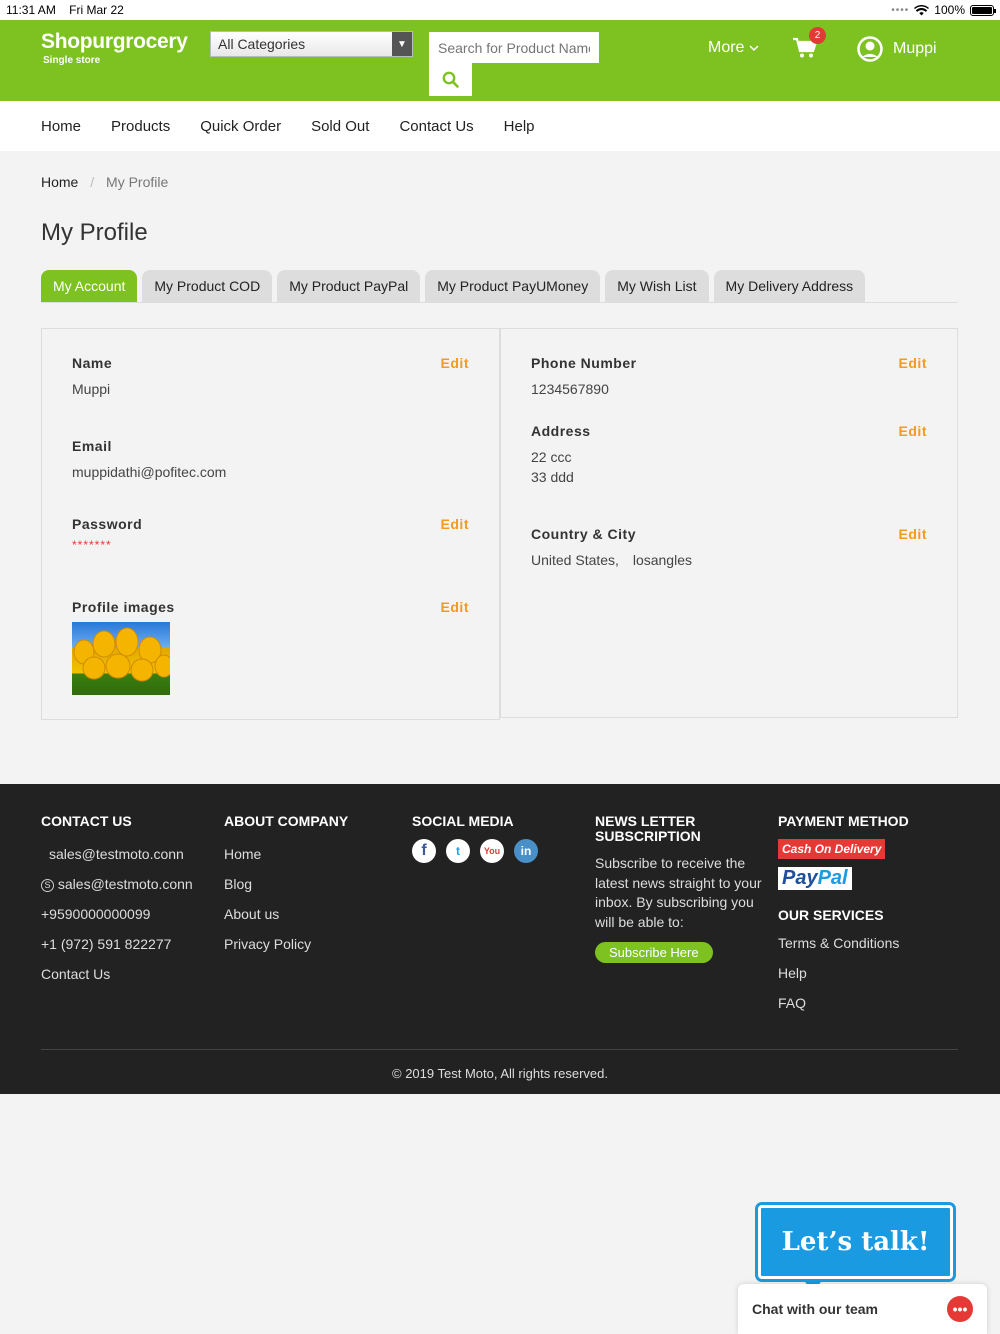 This screenshot has width=1000, height=1334. What do you see at coordinates (831, 915) in the screenshot?
I see `footer-services-title: OUR SERVICES` at bounding box center [831, 915].